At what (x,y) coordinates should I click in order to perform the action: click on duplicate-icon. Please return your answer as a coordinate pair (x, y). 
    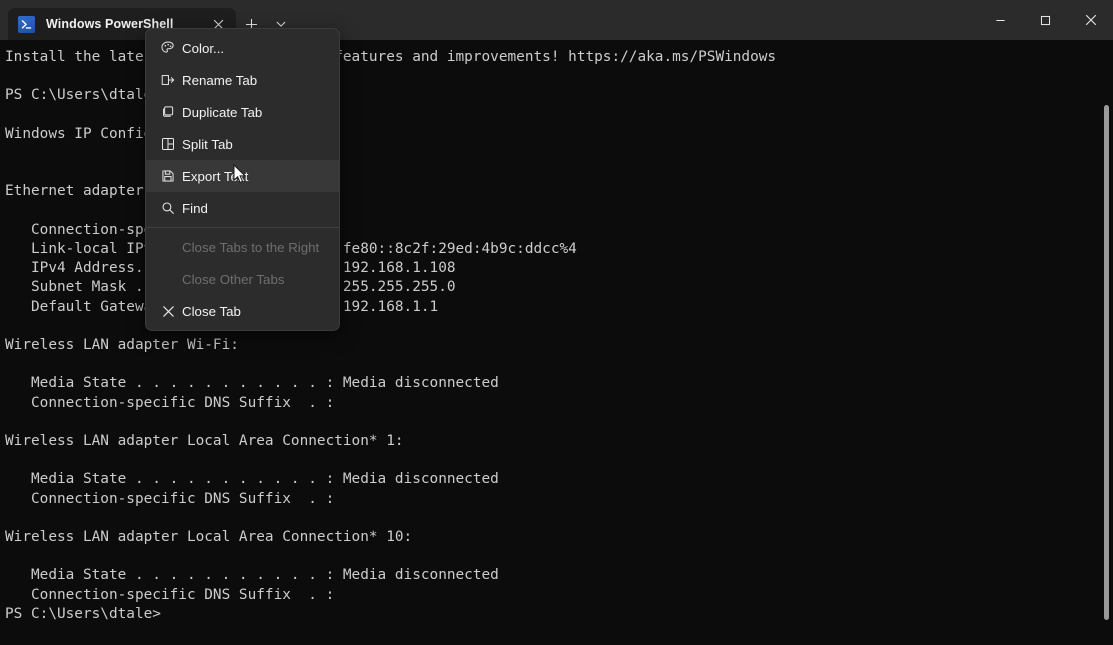
    Looking at the image, I should click on (168, 112).